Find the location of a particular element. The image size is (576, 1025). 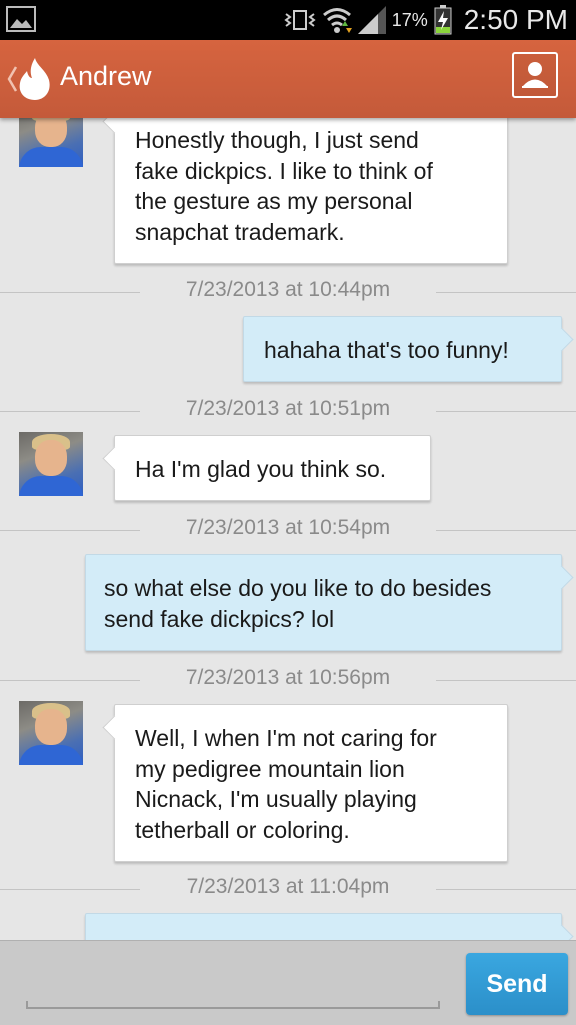

outgoing-message-bubble is located at coordinates (329, 926).